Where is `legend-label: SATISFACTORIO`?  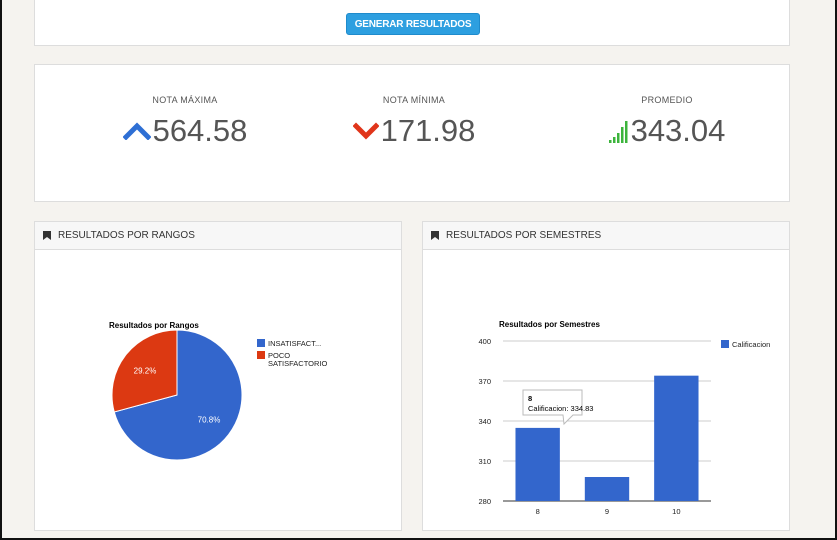
legend-label: SATISFACTORIO is located at coordinates (297, 363).